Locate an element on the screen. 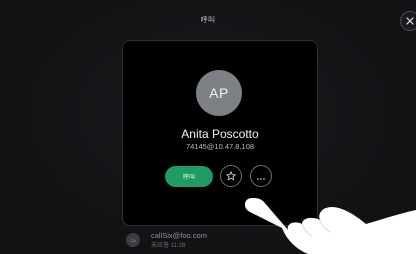 Image resolution: width=416 pixels, height=254 pixels. contact-name: Anita Poscotto is located at coordinates (220, 134).